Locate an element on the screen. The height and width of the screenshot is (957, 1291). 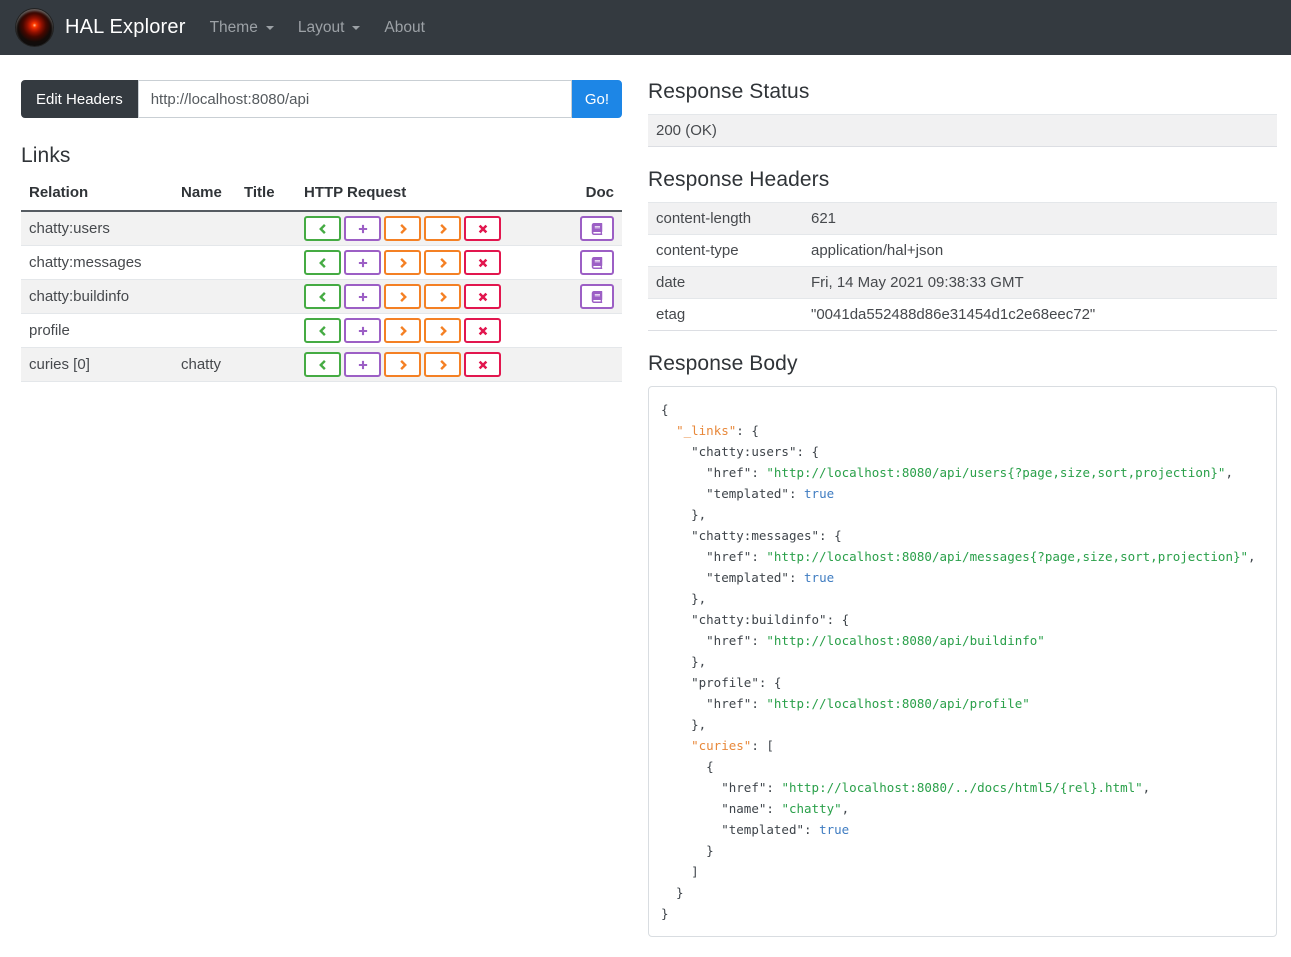
edit-headers-button: Edit Headers is located at coordinates (79, 99).